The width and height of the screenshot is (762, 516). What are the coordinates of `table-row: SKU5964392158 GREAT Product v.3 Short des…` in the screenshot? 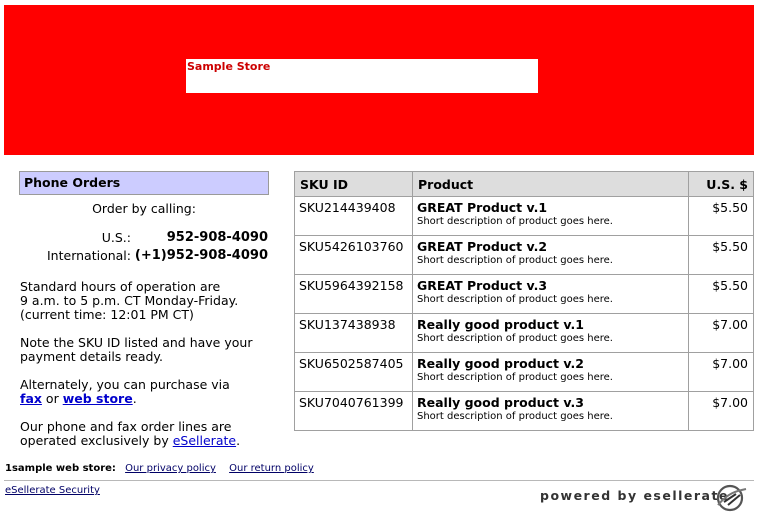 It's located at (524, 294).